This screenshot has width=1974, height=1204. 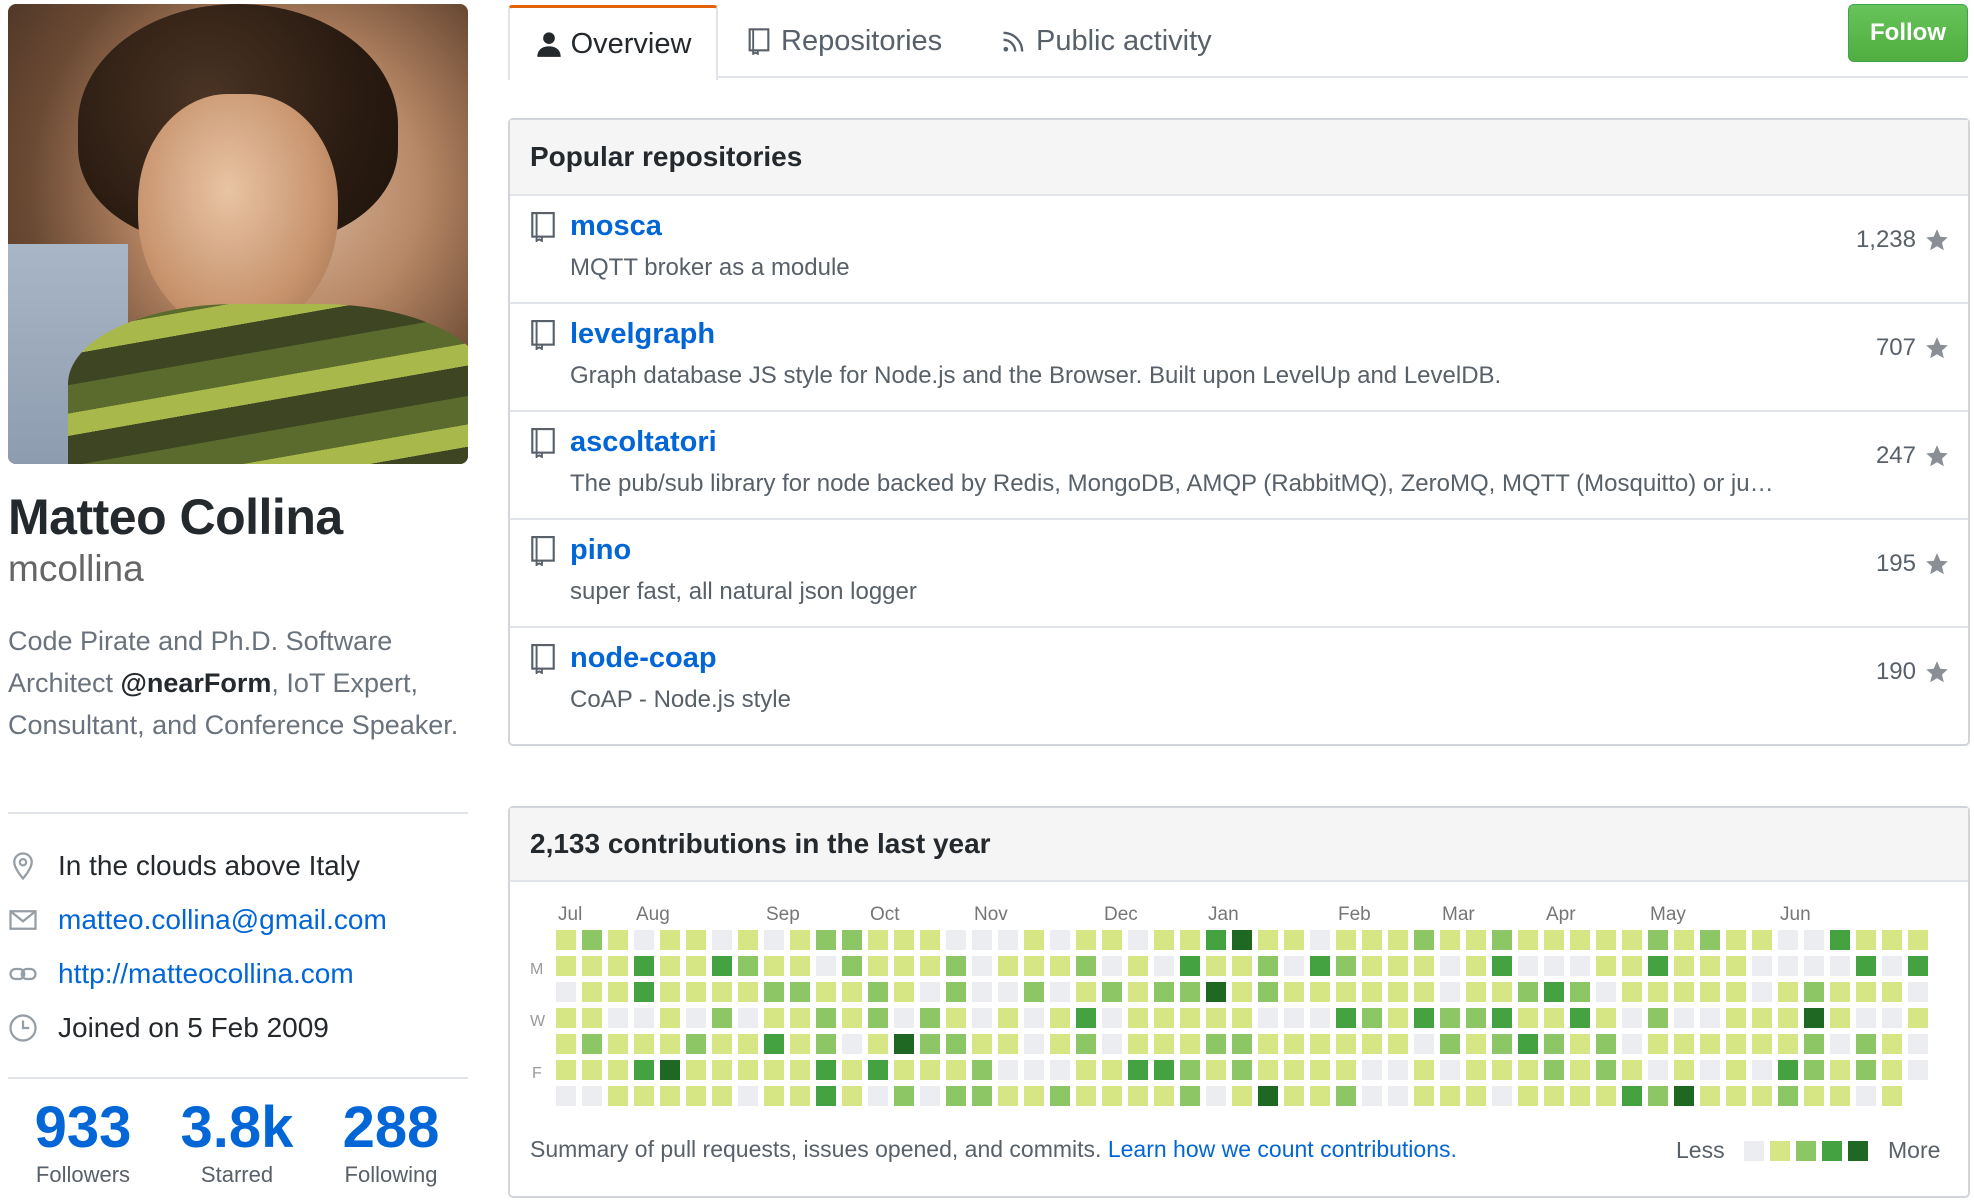 I want to click on repo-description: MQTT broker as a module, so click(x=710, y=267).